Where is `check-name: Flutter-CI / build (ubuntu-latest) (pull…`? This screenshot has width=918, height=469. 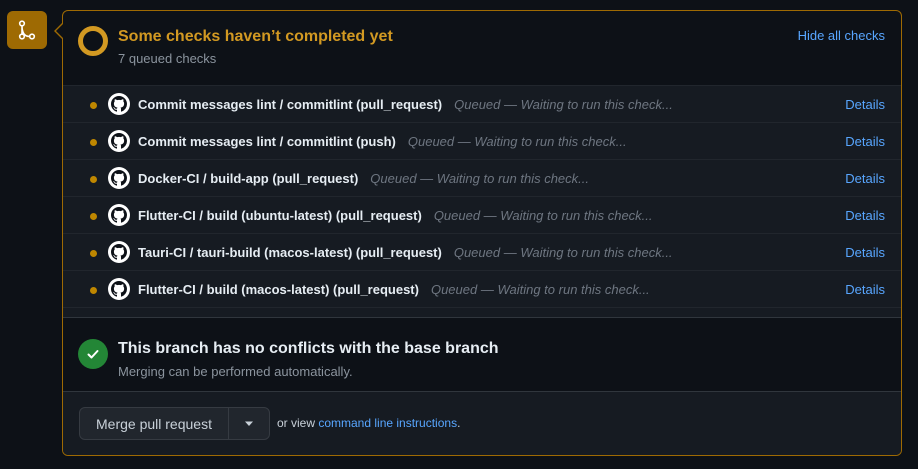 check-name: Flutter-CI / build (ubuntu-latest) (pull… is located at coordinates (395, 215).